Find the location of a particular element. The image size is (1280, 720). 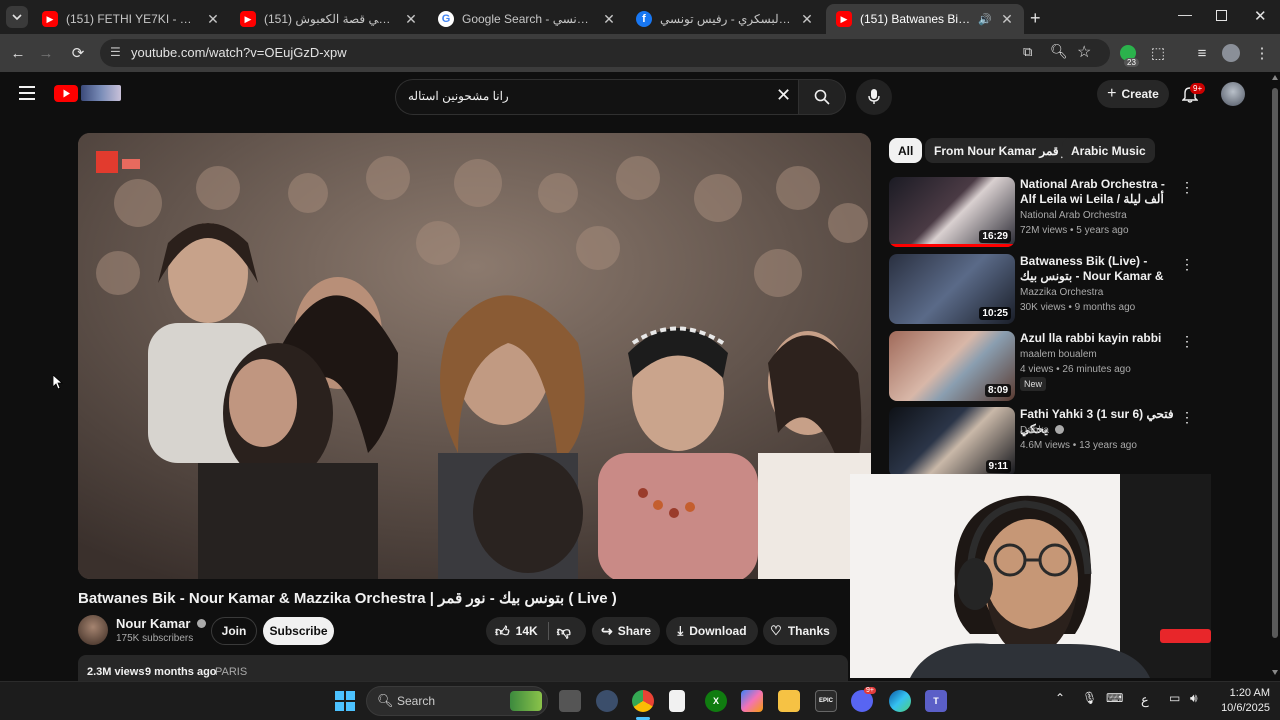

new-badge: New is located at coordinates (1033, 384).